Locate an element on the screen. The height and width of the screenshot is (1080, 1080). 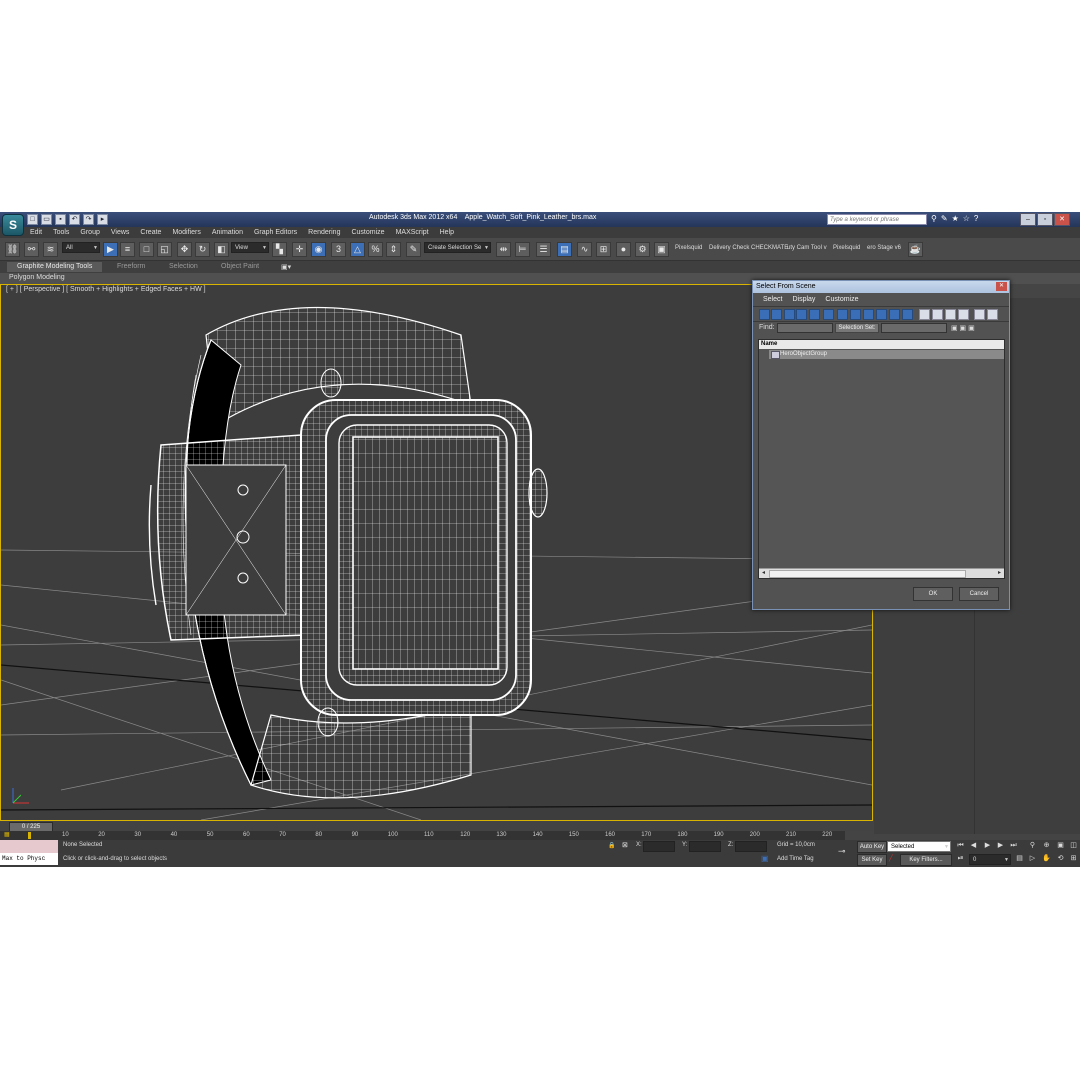
rotate-icon: ↻ is located at coordinates (202, 249).